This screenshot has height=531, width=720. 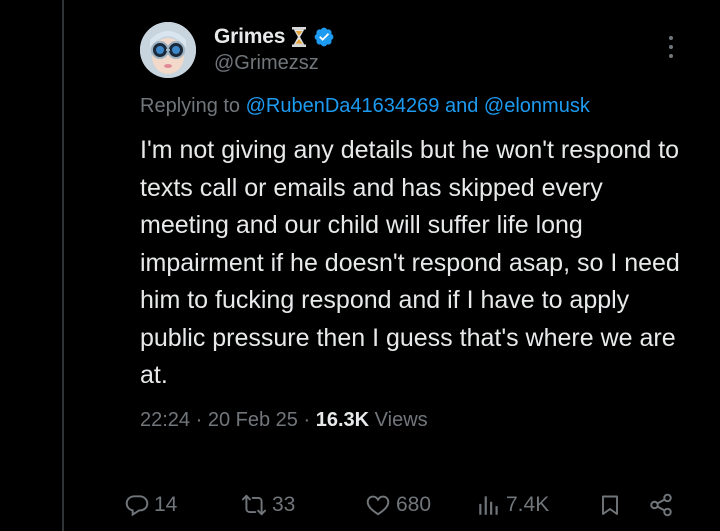 I want to click on bookmark-button, so click(x=610, y=505).